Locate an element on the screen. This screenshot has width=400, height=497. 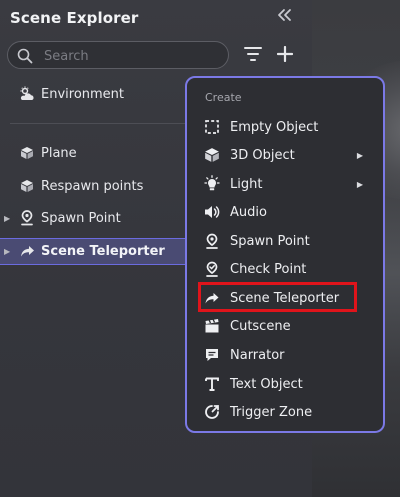
clapperboard-icon is located at coordinates (212, 326).